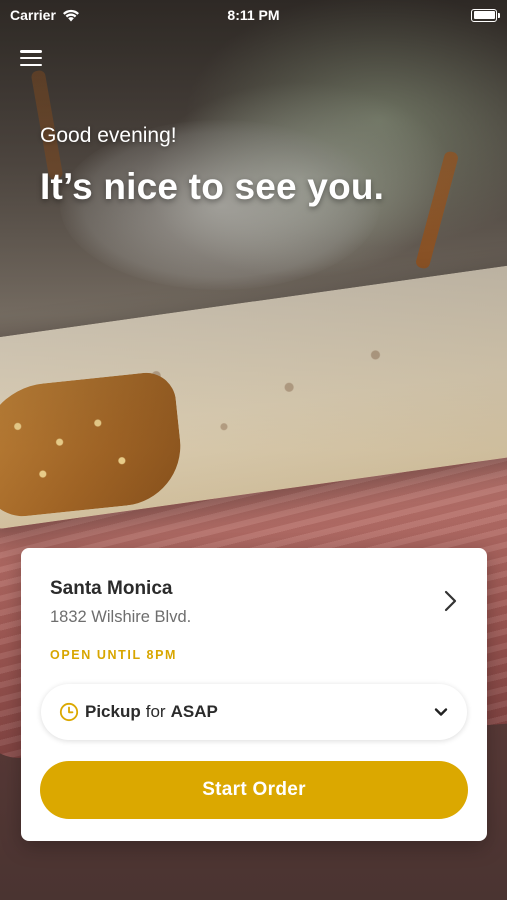 The height and width of the screenshot is (900, 507). Describe the element at coordinates (450, 601) in the screenshot. I see `chevron-right-icon` at that location.